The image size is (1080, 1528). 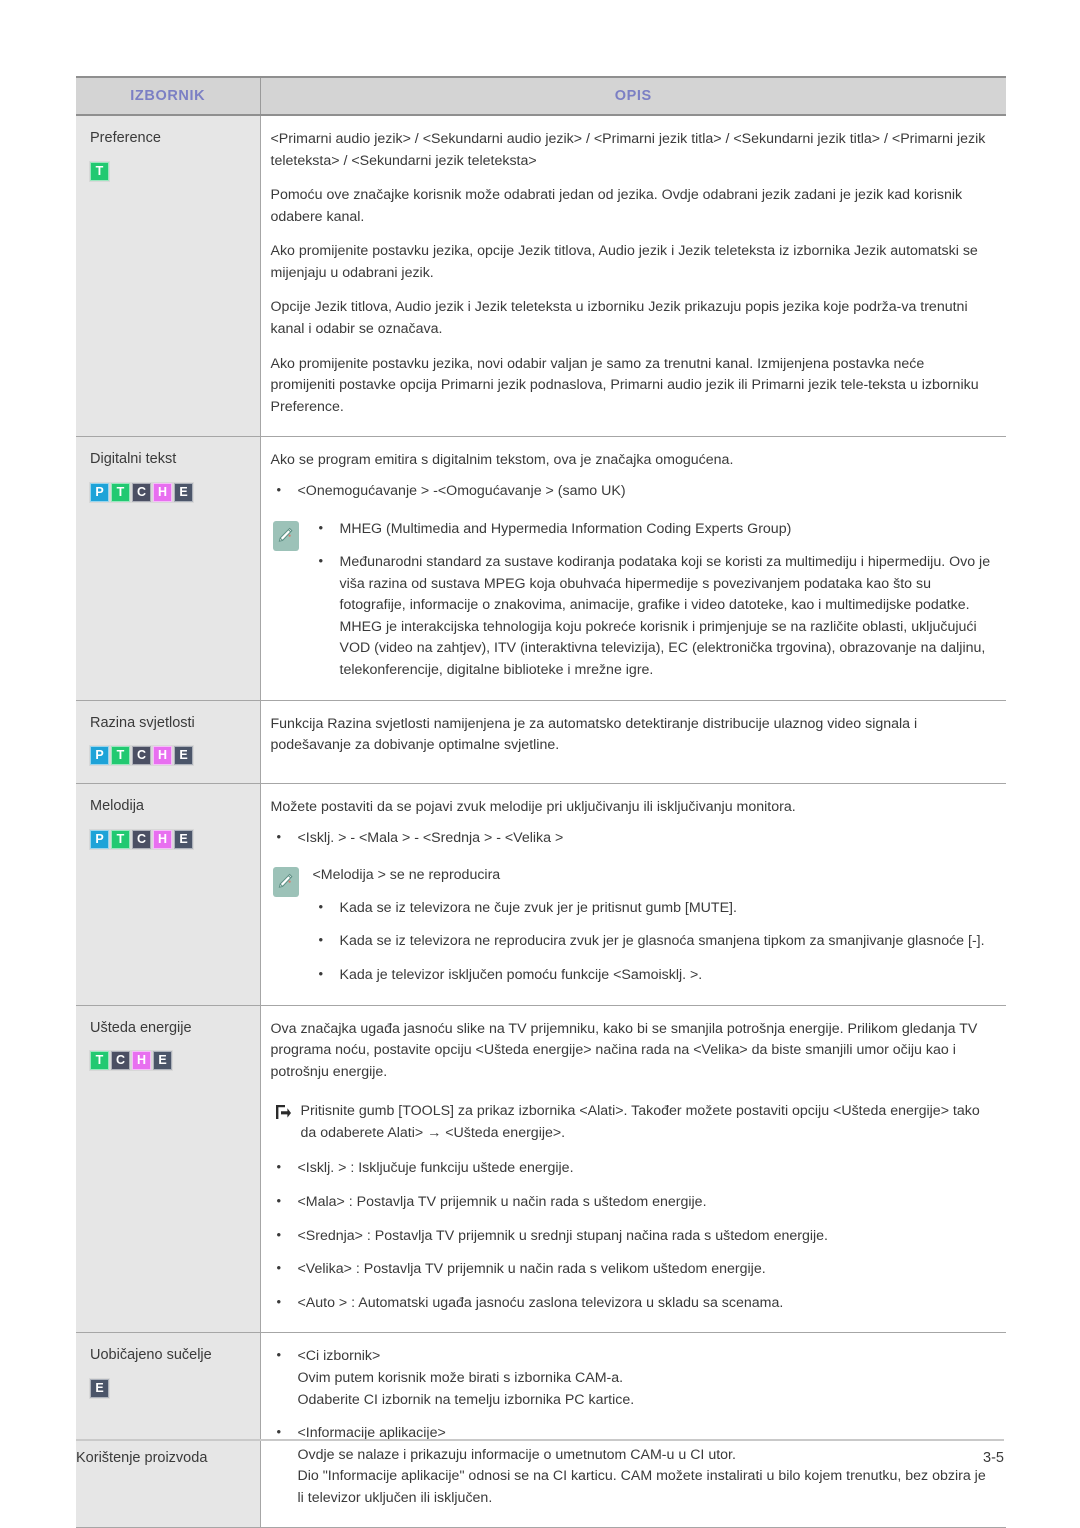 What do you see at coordinates (169, 1388) in the screenshot?
I see `badge-group: E` at bounding box center [169, 1388].